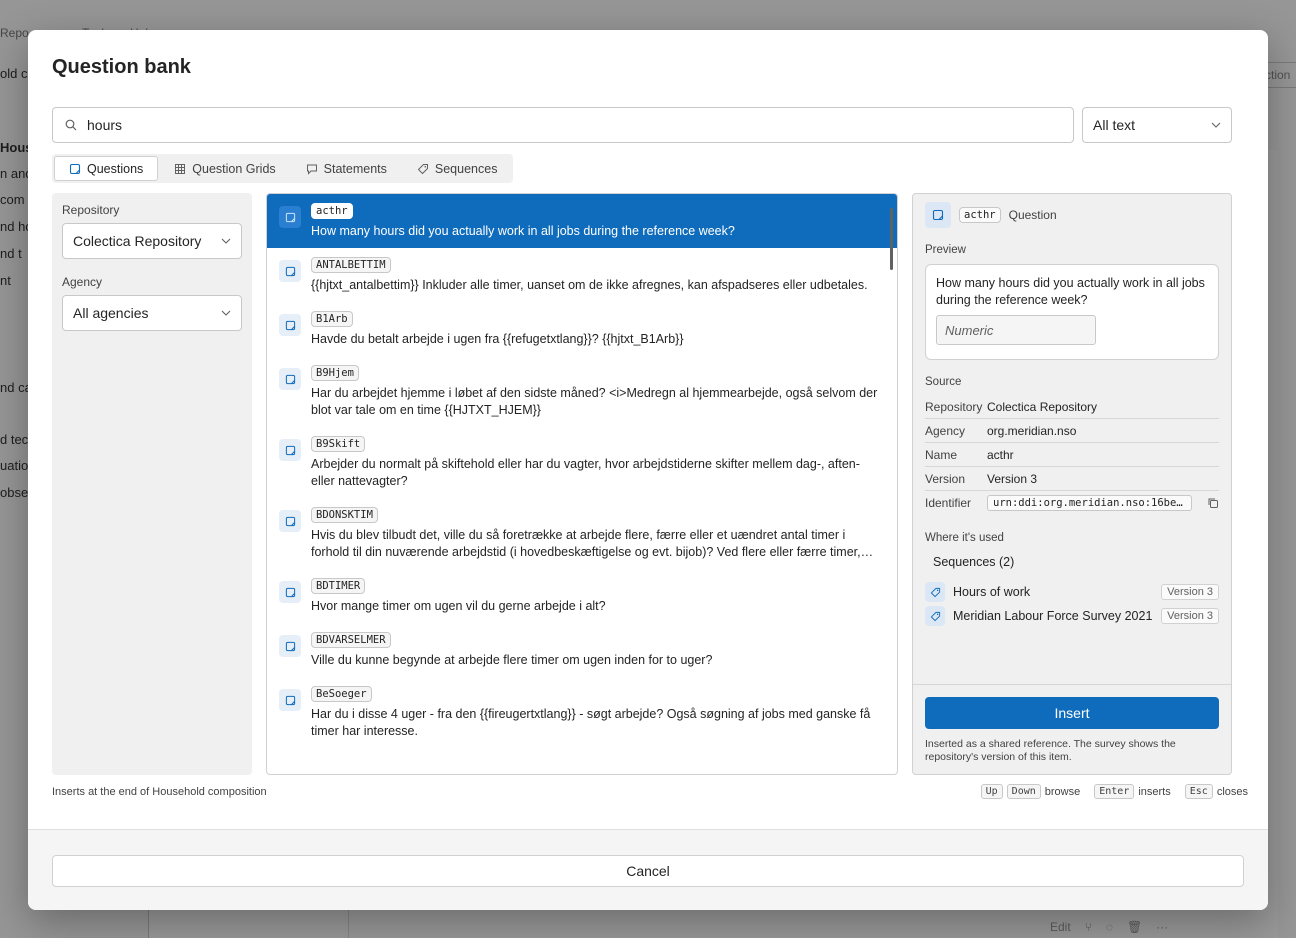  I want to click on divider, so click(1072, 684).